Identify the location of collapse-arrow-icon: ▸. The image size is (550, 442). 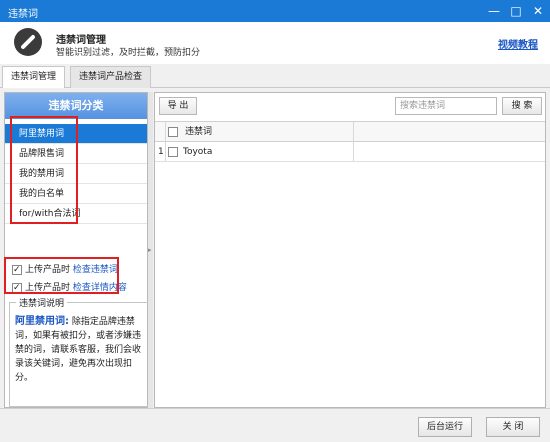
(150, 250).